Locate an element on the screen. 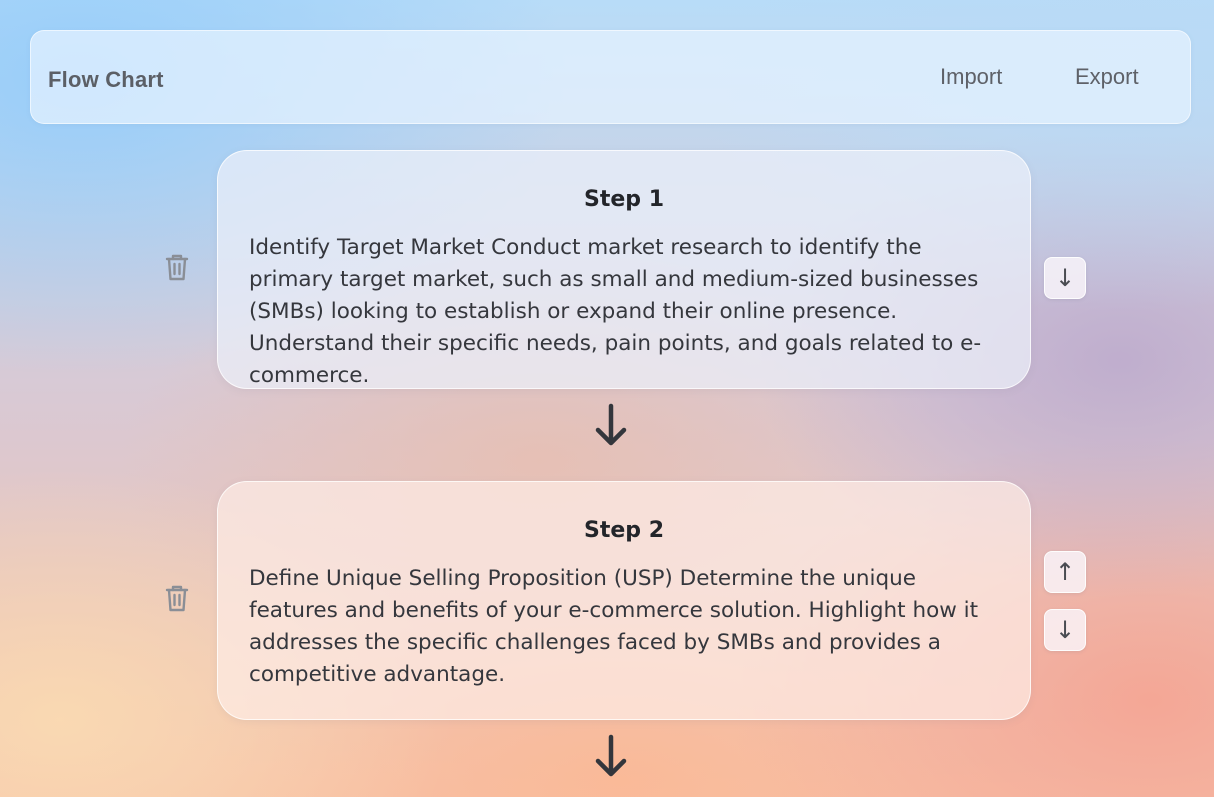 This screenshot has width=1214, height=797. step-title: Step 2 is located at coordinates (624, 530).